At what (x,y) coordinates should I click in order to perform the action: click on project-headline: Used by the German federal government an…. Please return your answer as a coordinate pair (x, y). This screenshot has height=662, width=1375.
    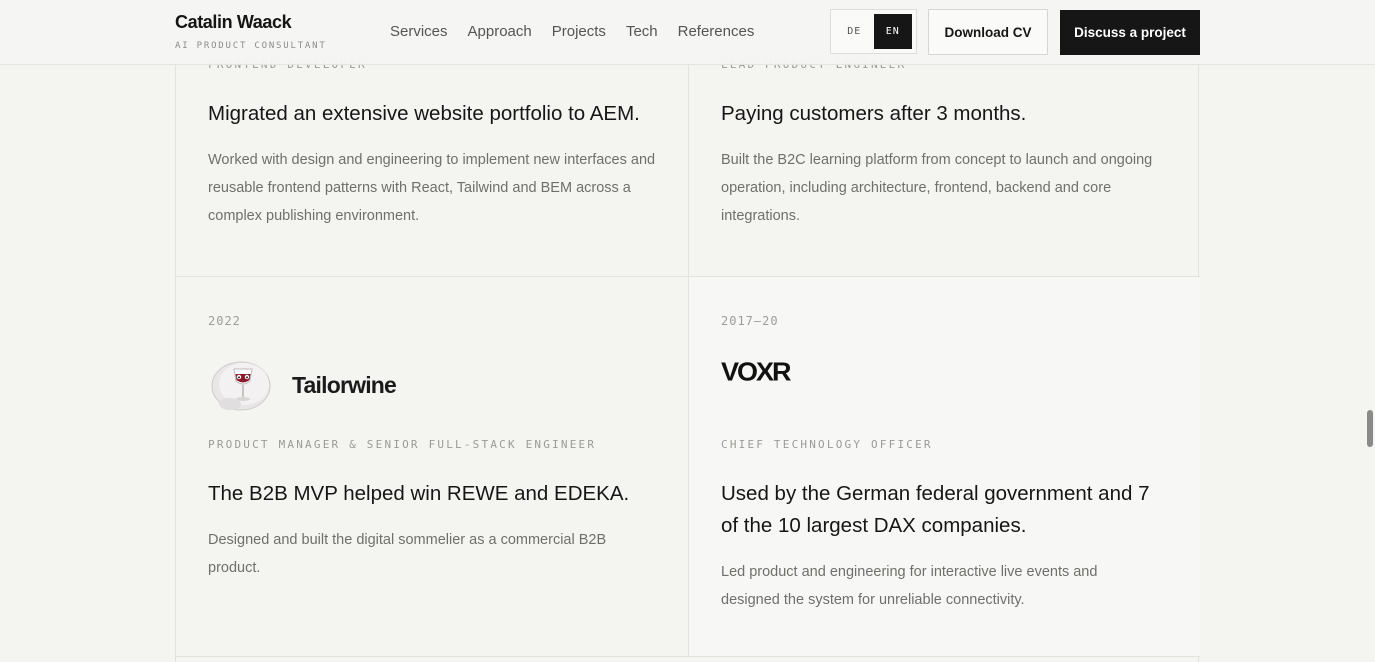
    Looking at the image, I should click on (935, 509).